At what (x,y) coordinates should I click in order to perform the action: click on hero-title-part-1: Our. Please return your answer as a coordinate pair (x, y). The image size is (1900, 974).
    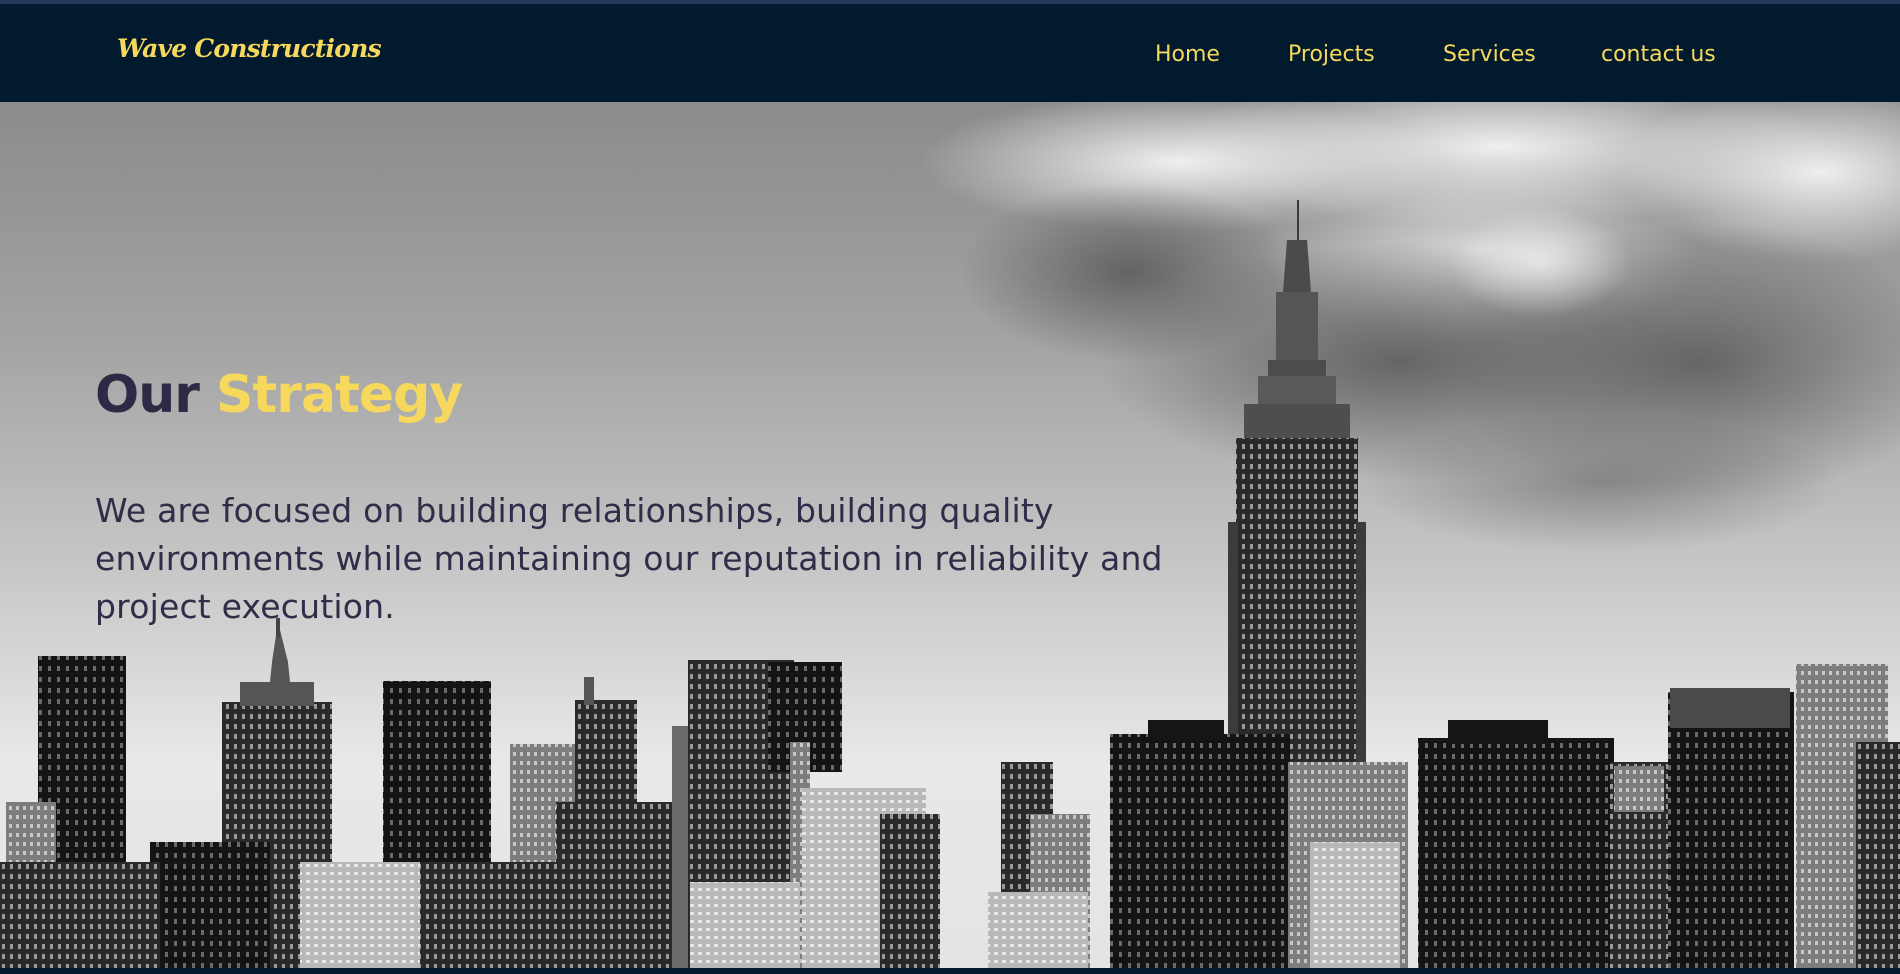
    Looking at the image, I should click on (147, 395).